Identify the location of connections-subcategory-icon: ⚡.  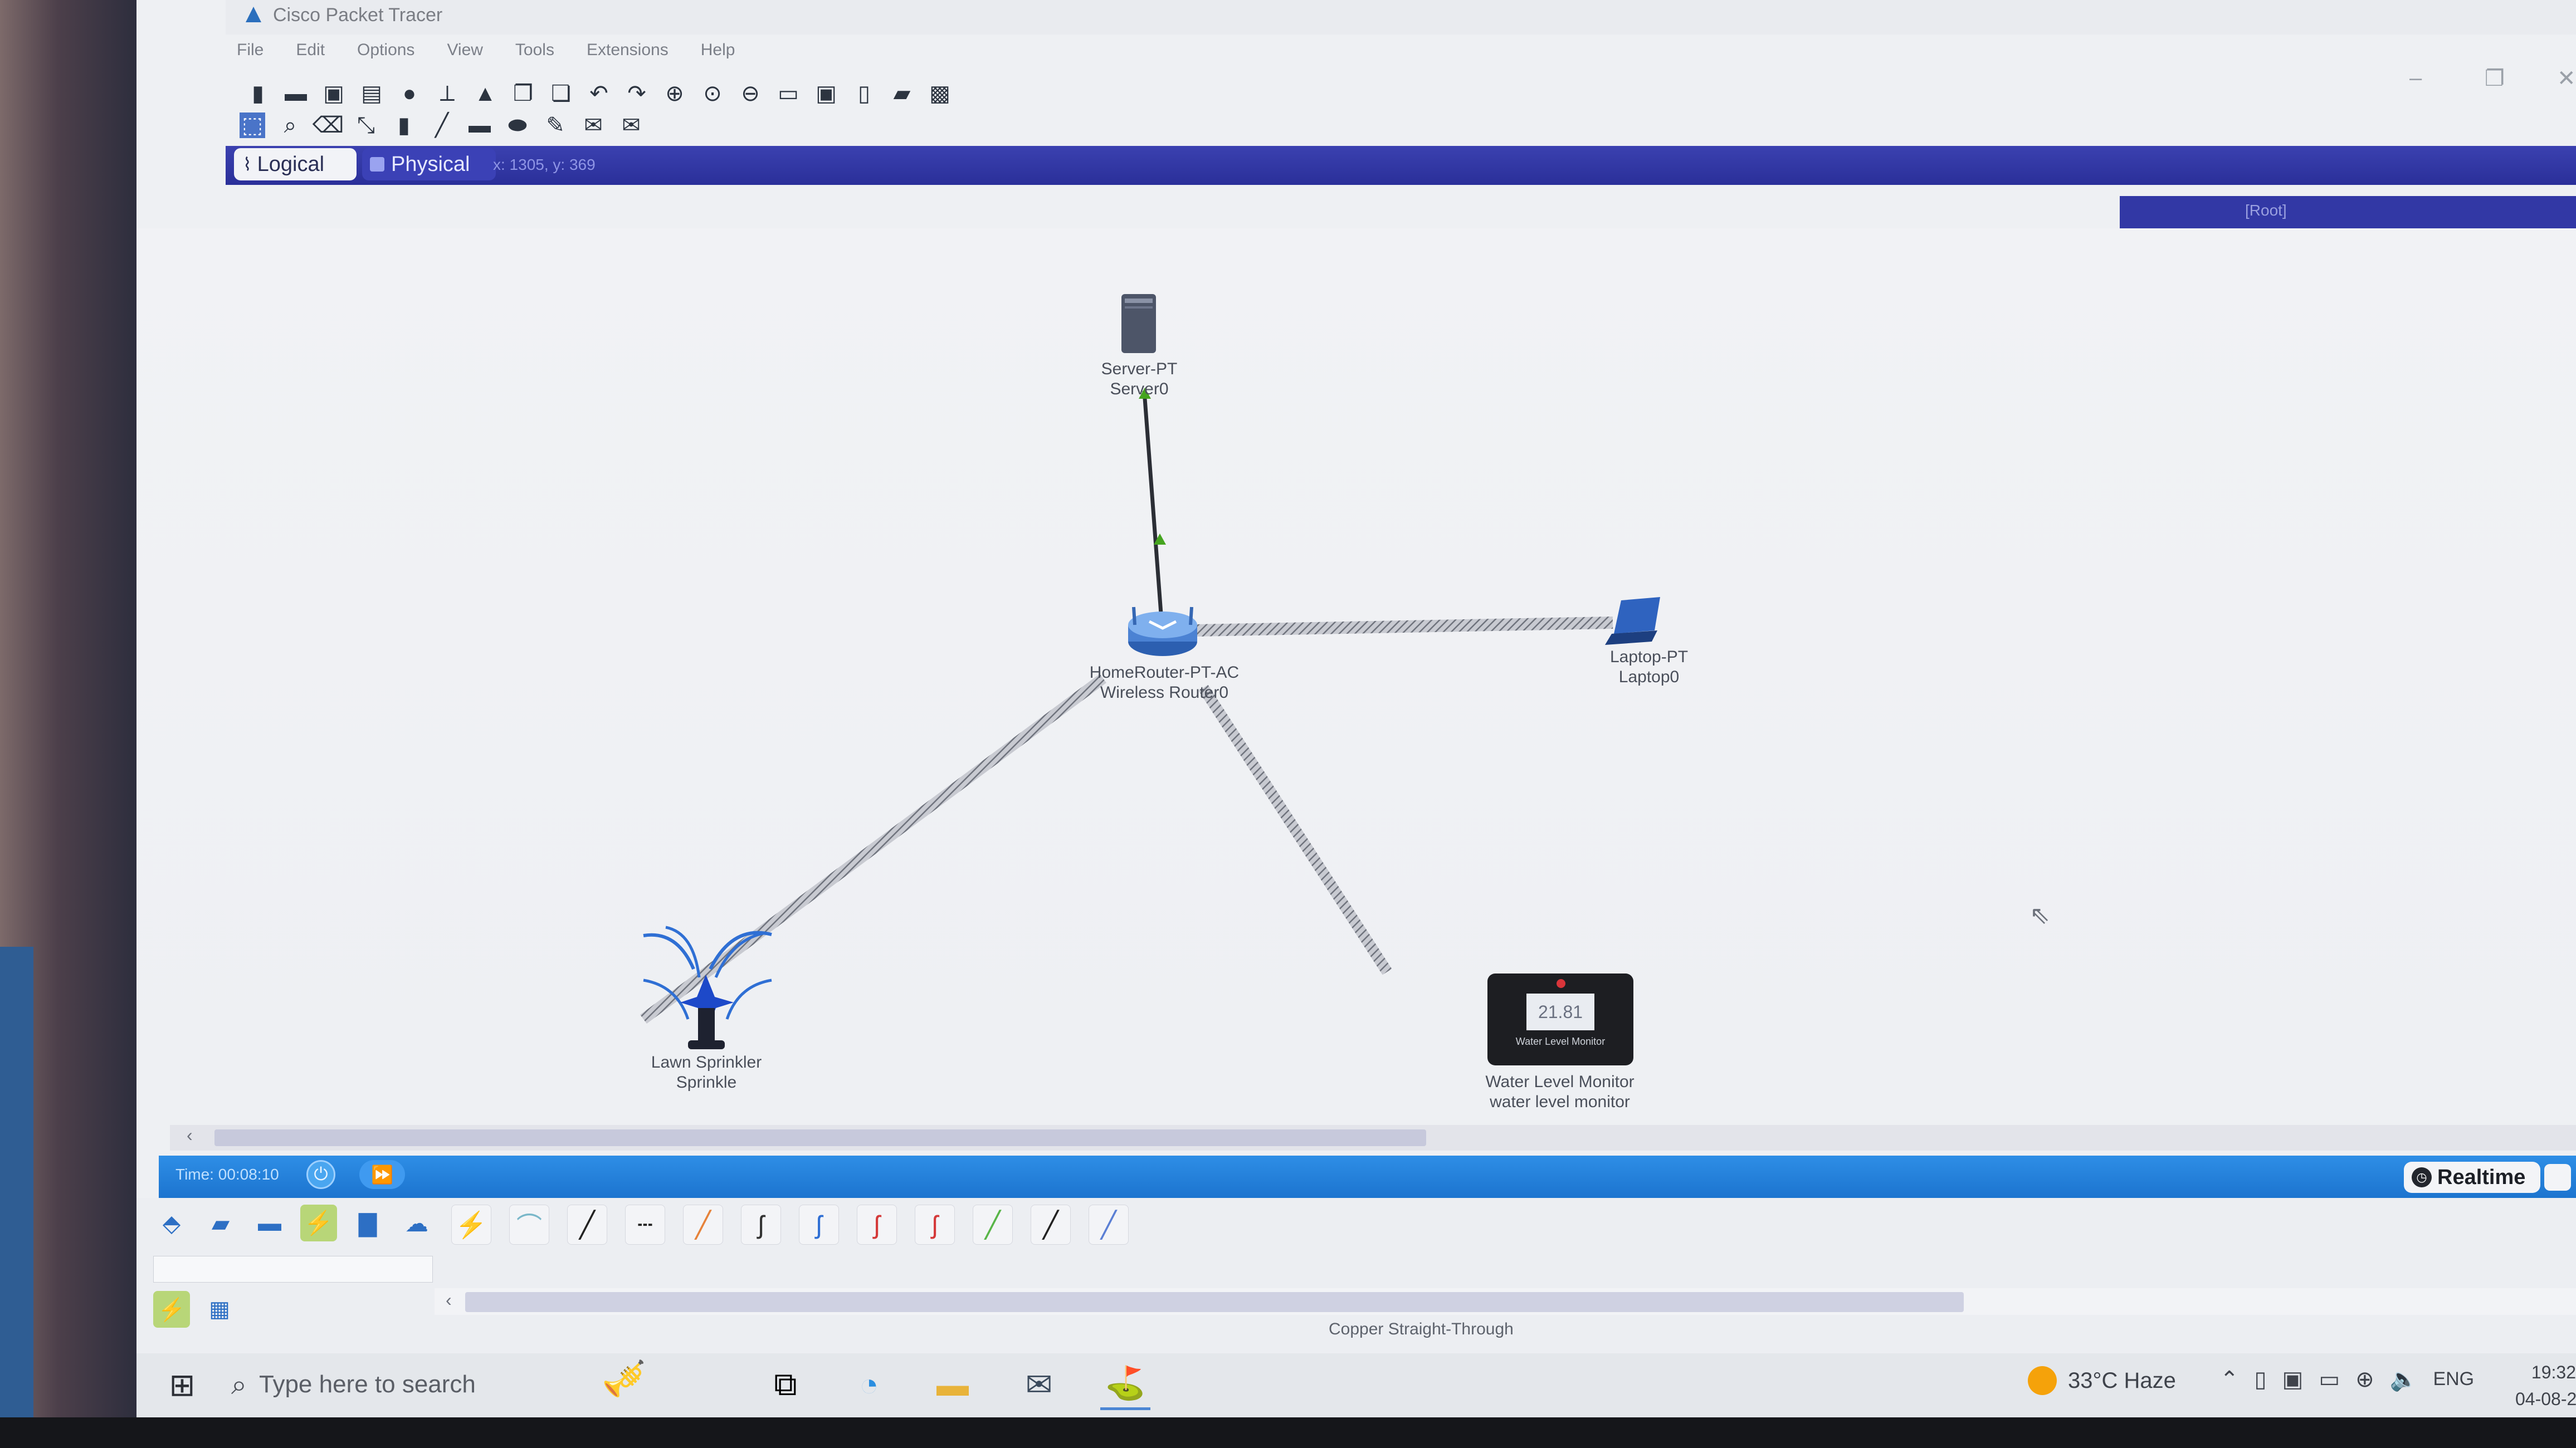
(171, 1309).